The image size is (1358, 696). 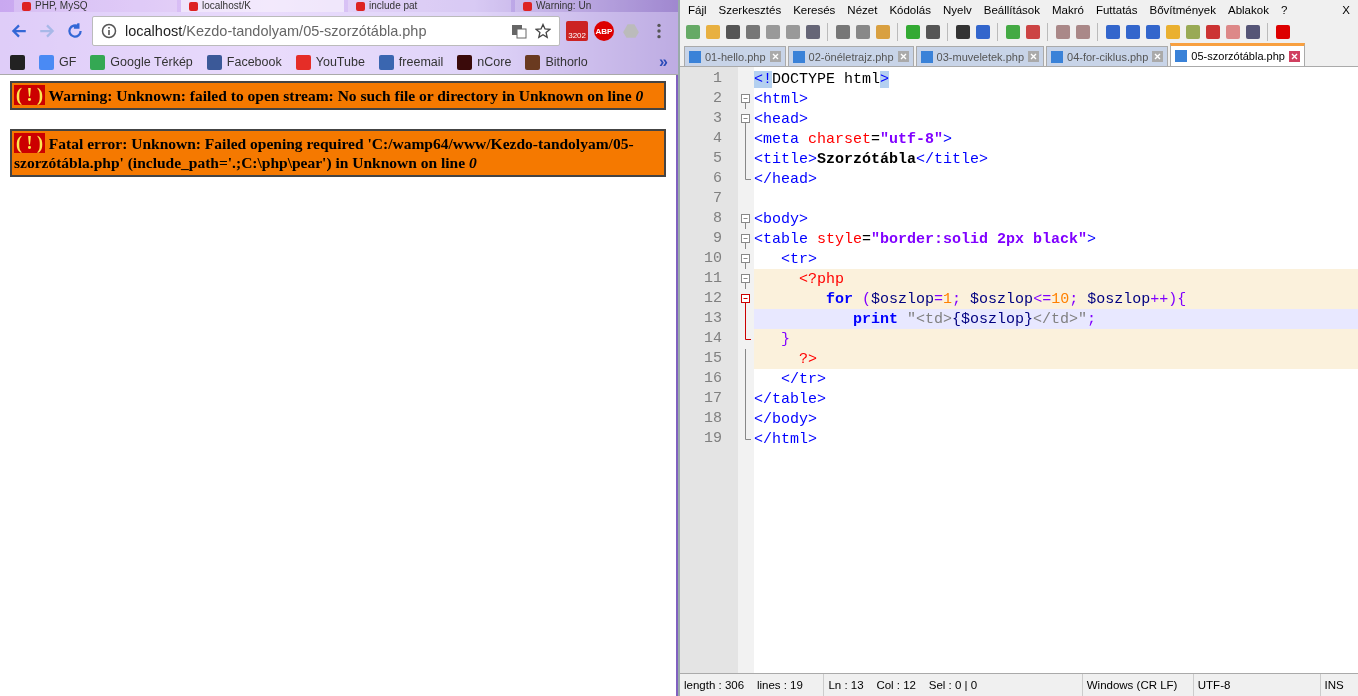 What do you see at coordinates (596, 6) in the screenshot?
I see `browser-tab: Warning: Un` at bounding box center [596, 6].